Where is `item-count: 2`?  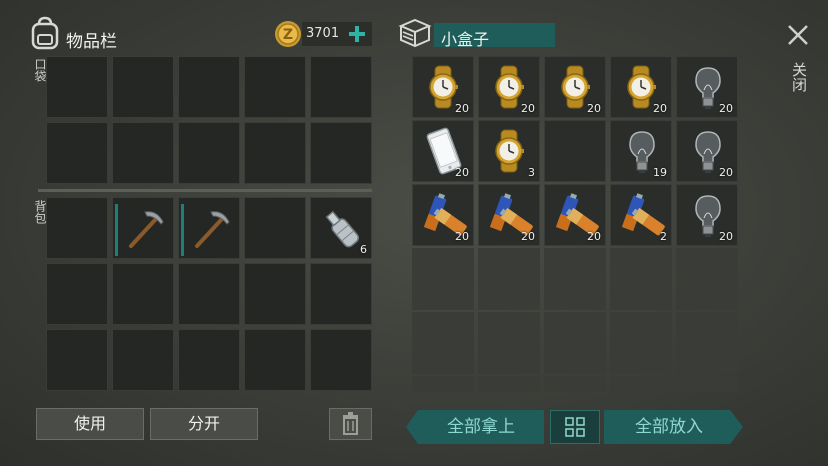 item-count: 2 is located at coordinates (663, 236).